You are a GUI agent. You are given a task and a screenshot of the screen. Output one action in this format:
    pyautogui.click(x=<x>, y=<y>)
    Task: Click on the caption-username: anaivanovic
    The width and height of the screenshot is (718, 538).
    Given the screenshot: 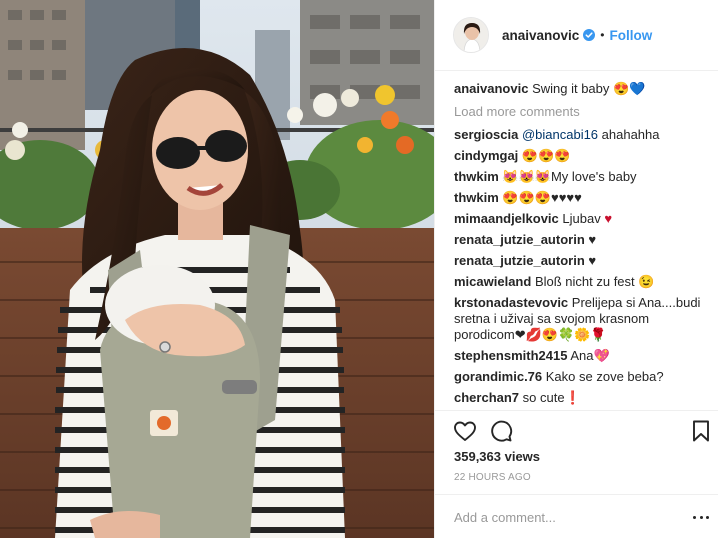 What is the action you would take?
    pyautogui.click(x=491, y=88)
    